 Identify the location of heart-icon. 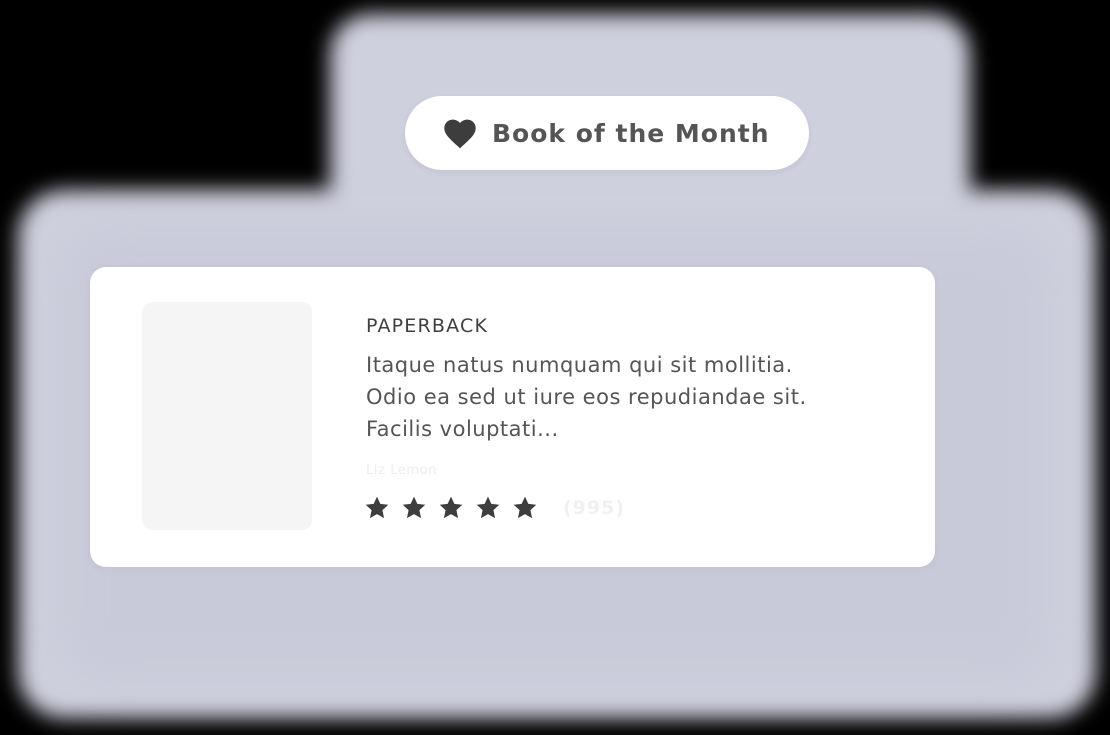
(460, 134).